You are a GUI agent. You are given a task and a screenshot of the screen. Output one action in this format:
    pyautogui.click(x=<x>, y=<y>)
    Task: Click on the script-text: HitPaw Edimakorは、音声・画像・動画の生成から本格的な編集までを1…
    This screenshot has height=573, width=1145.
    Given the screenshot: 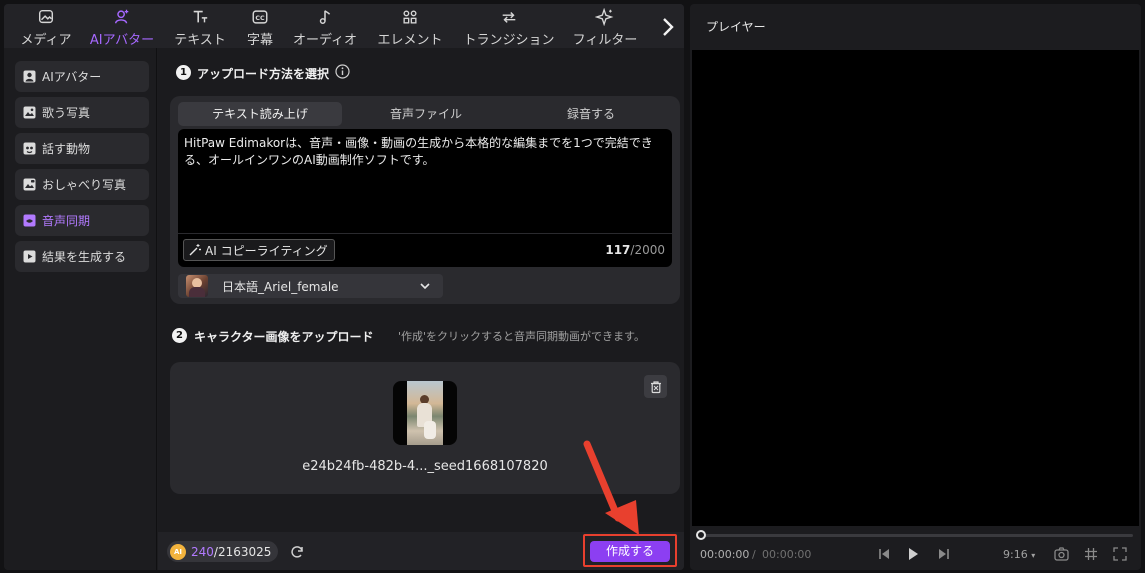 What is the action you would take?
    pyautogui.click(x=423, y=152)
    